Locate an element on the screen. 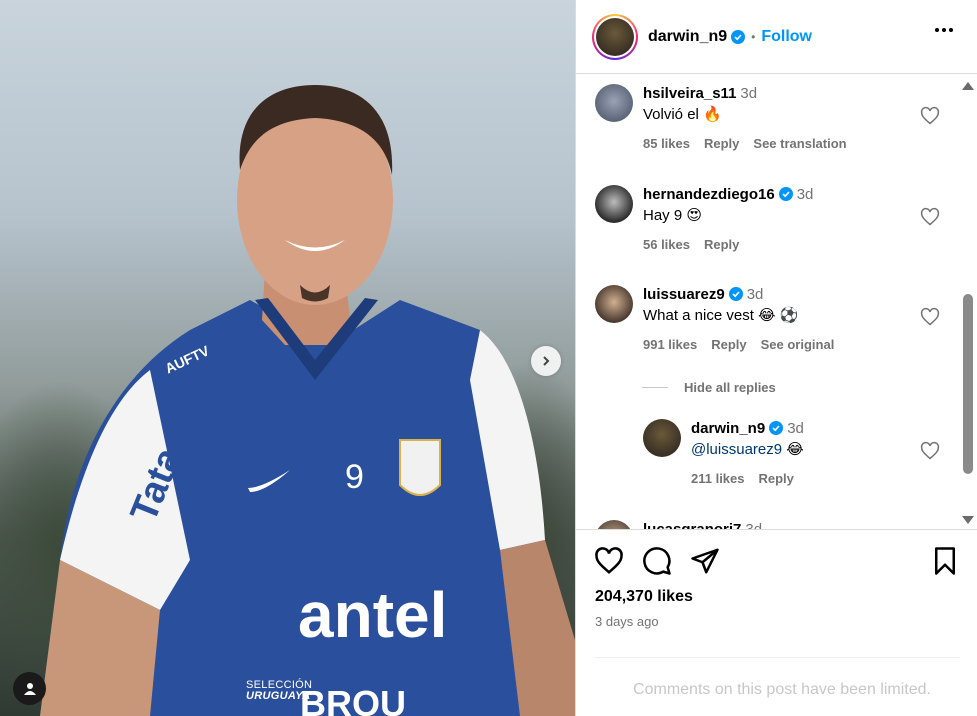 This screenshot has width=977, height=716. chevron-right-icon is located at coordinates (546, 361).